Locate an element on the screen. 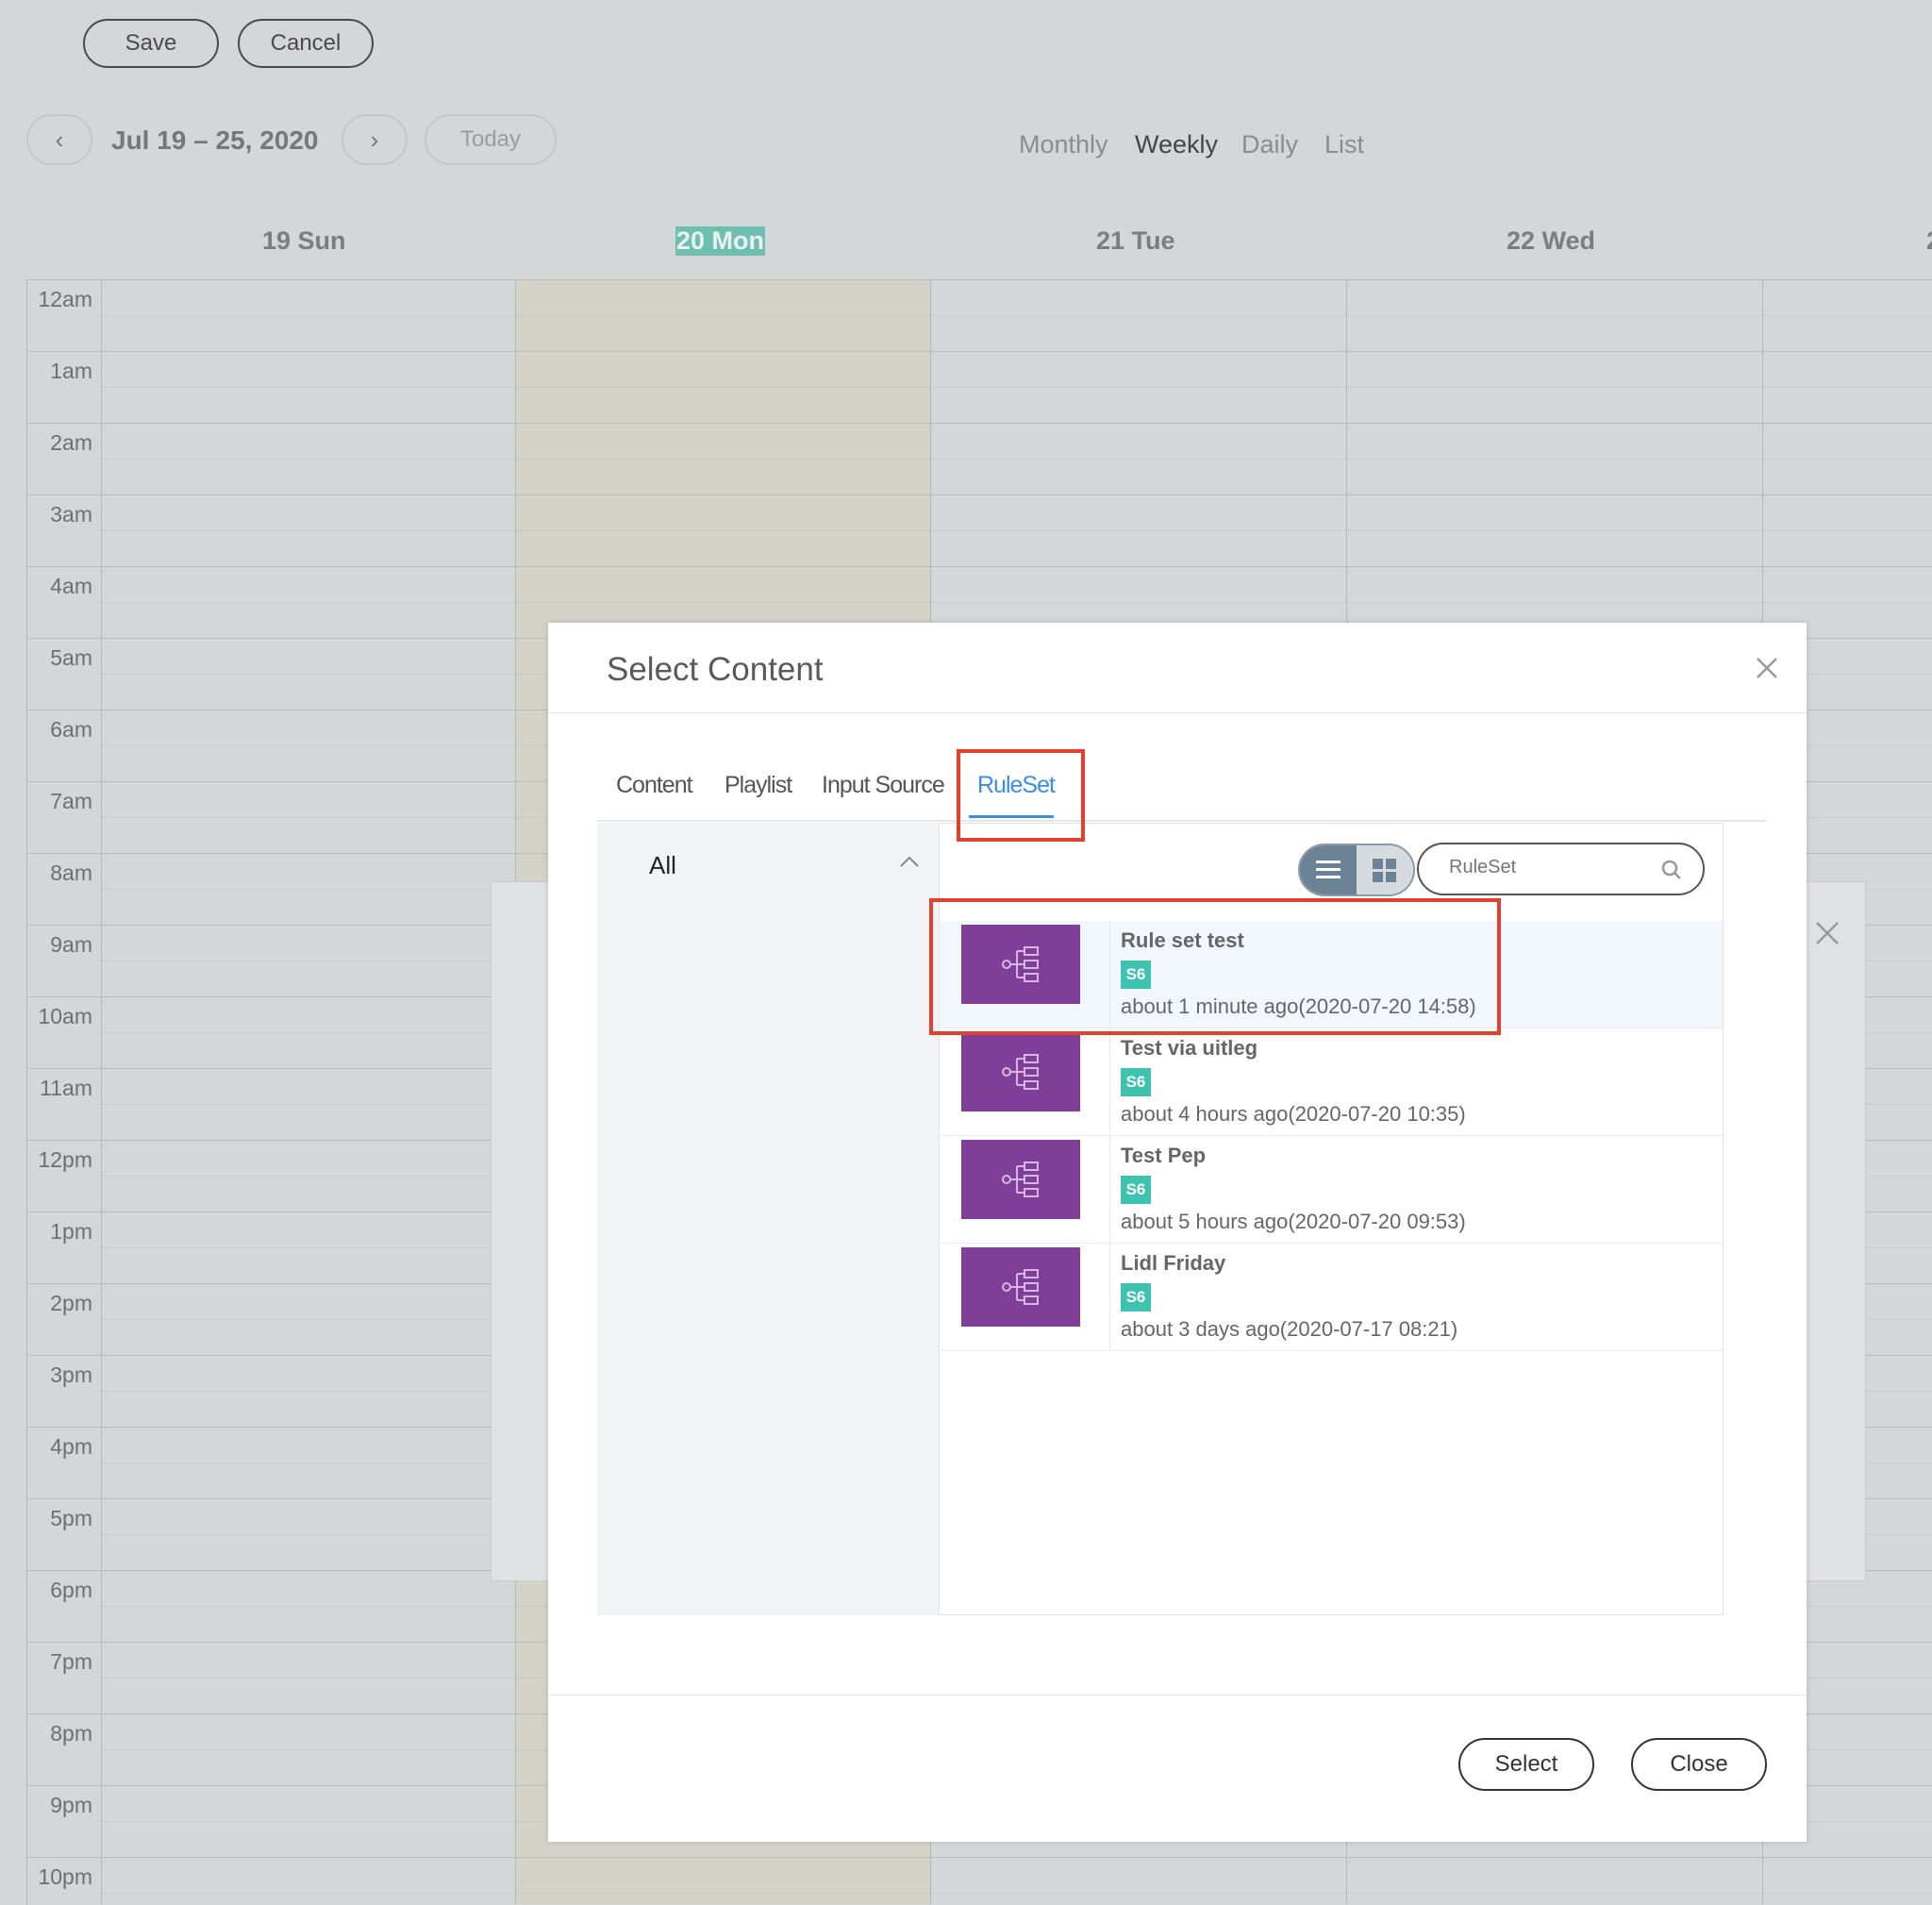  time-label: 2am is located at coordinates (71, 442).